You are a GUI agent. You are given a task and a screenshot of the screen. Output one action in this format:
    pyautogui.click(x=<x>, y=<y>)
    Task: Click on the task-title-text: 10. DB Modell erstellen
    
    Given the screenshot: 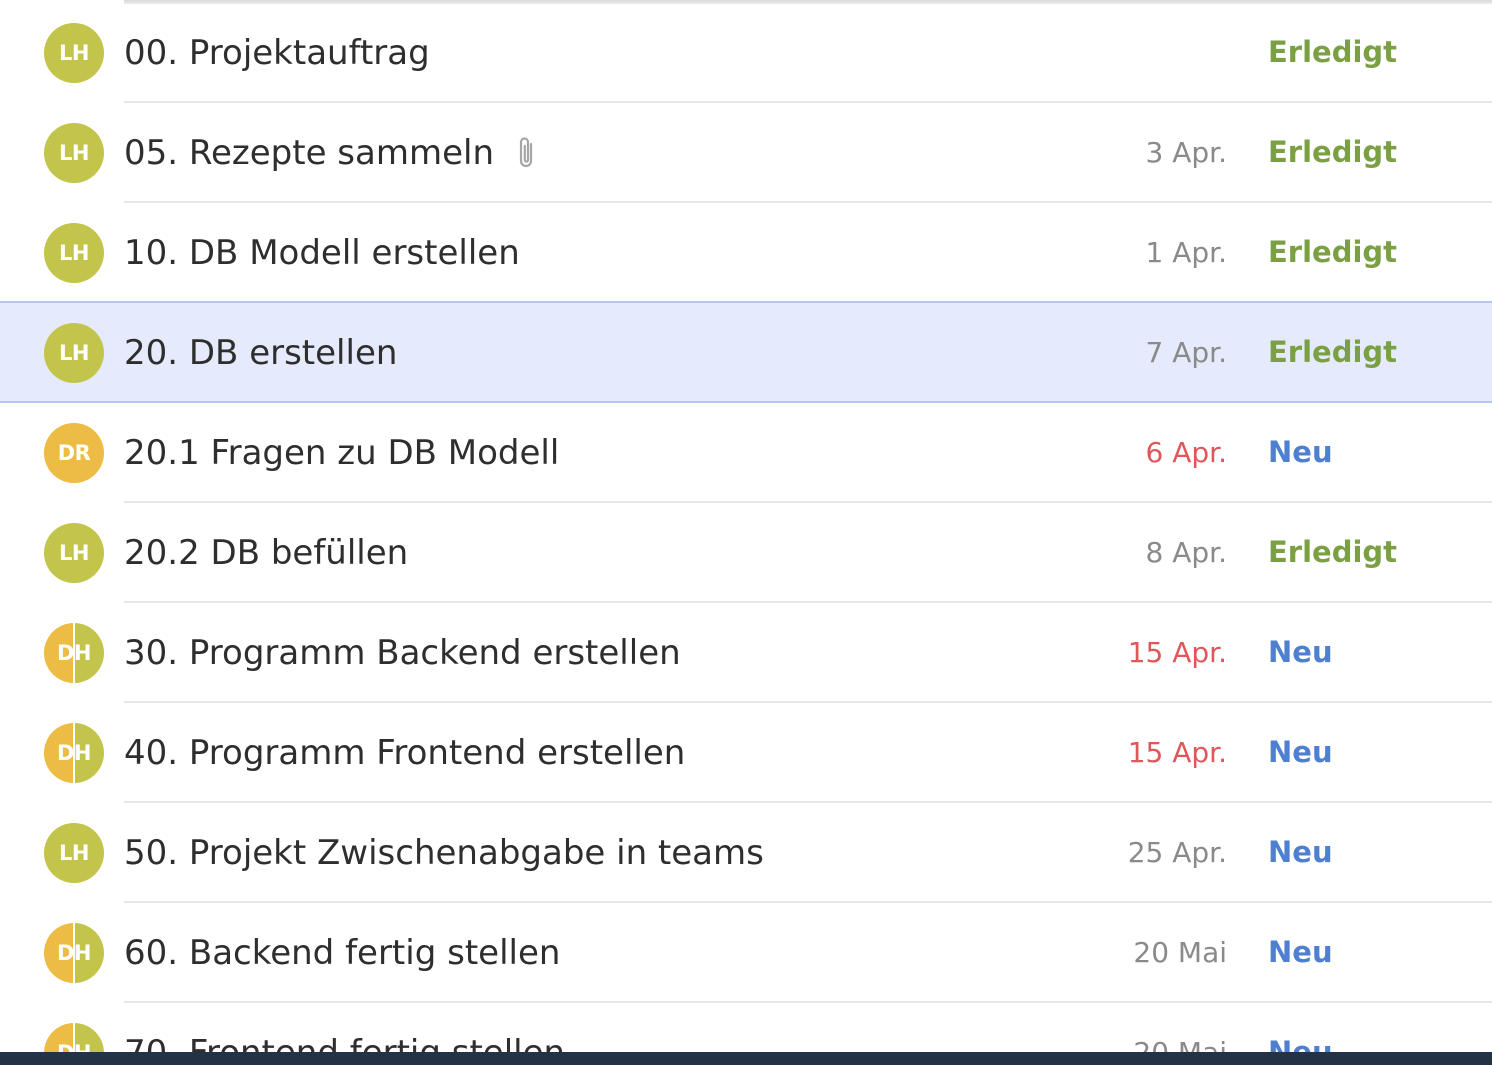 What is the action you would take?
    pyautogui.click(x=322, y=253)
    